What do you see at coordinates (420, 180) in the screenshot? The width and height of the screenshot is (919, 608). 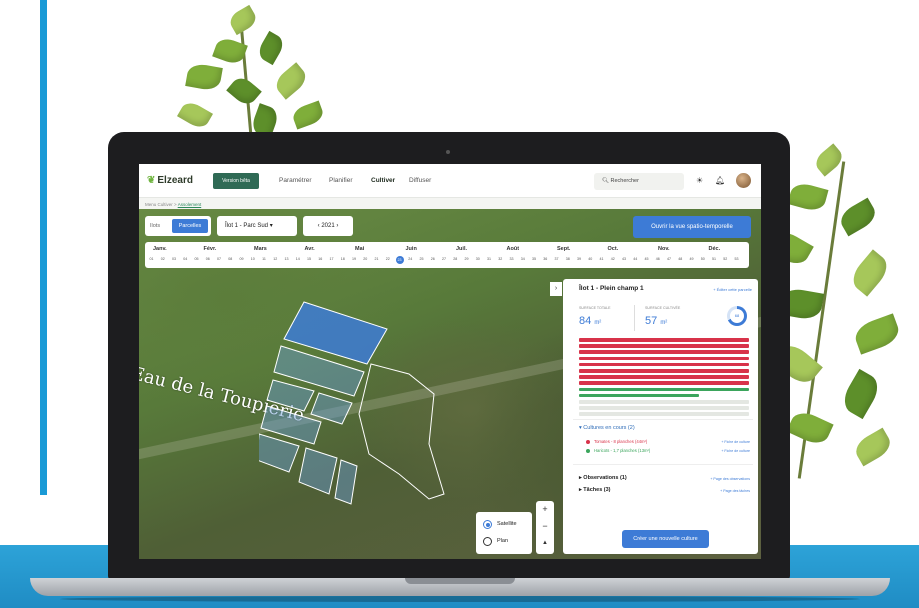 I see `nav-diffuser: Diffuser` at bounding box center [420, 180].